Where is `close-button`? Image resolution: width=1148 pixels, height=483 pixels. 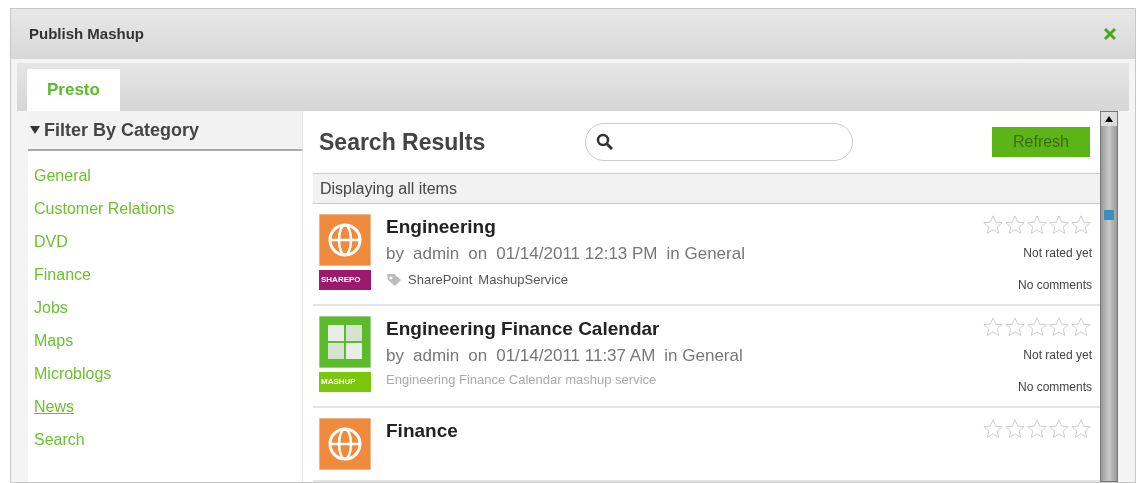
close-button is located at coordinates (1110, 34).